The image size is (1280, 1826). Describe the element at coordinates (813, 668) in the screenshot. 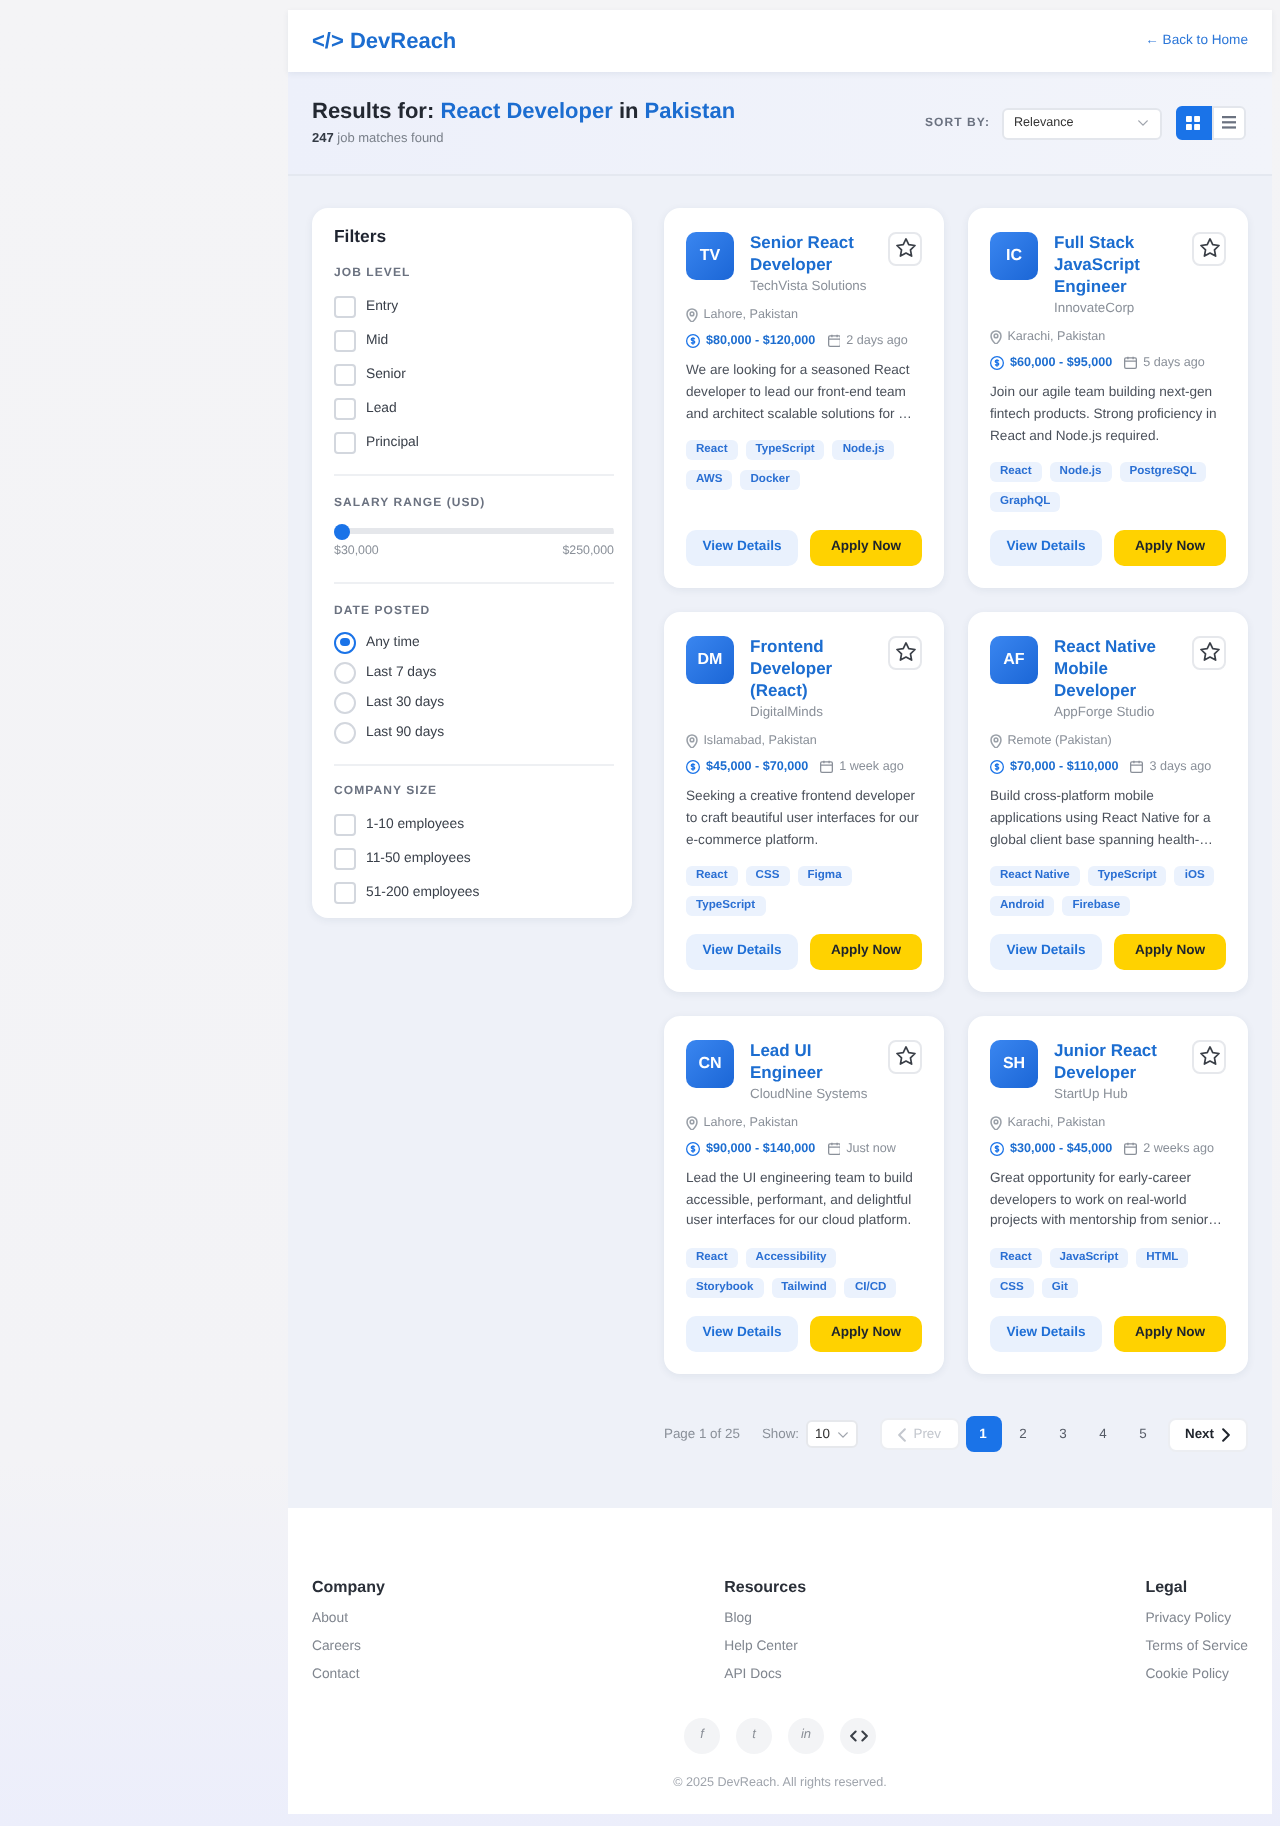

I see `job-title: Frontend Developer (React)` at that location.